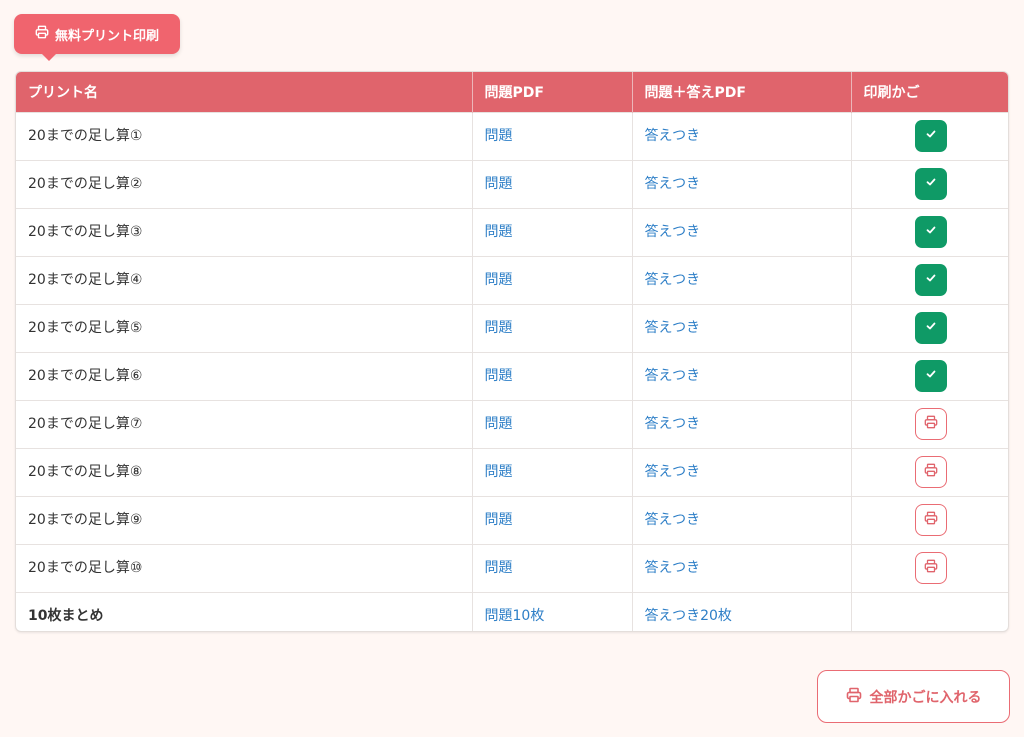 The height and width of the screenshot is (737, 1024). What do you see at coordinates (742, 611) in the screenshot?
I see `answer-pdf-cell: 答えつき20枚` at bounding box center [742, 611].